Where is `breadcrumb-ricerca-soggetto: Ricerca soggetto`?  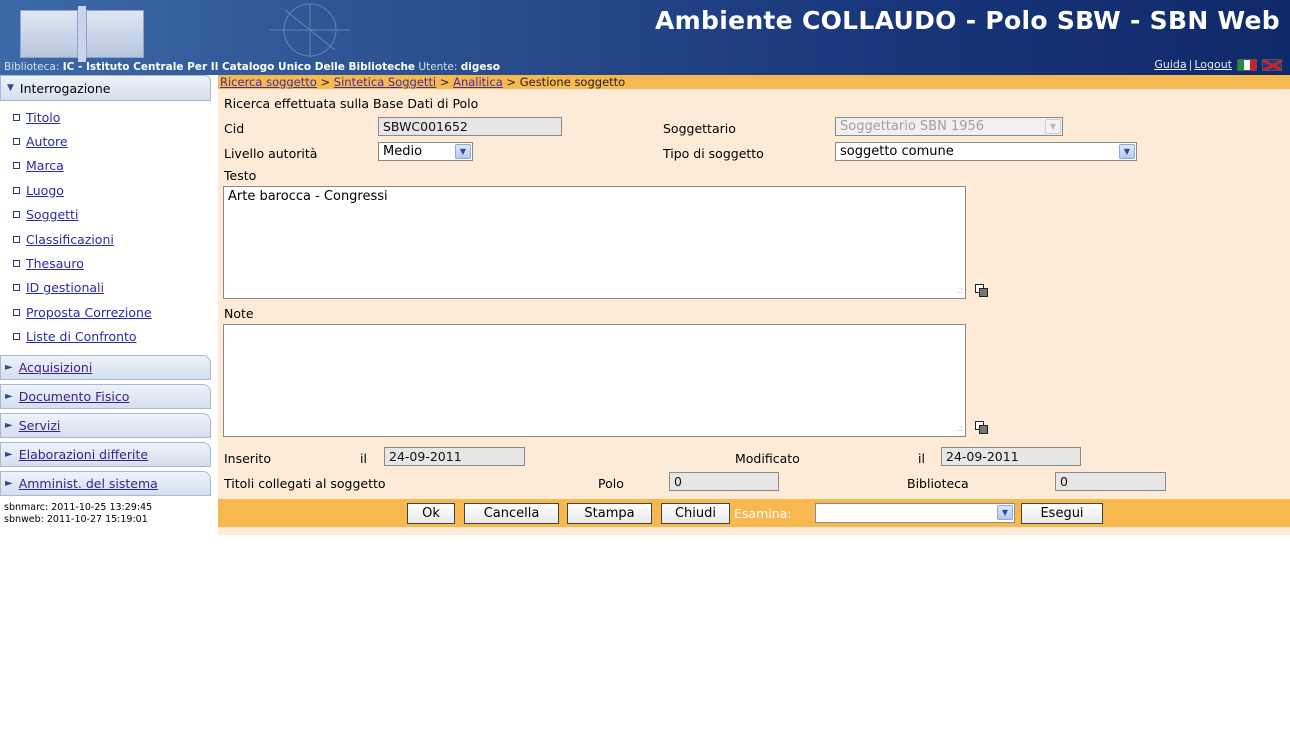 breadcrumb-ricerca-soggetto: Ricerca soggetto is located at coordinates (268, 82).